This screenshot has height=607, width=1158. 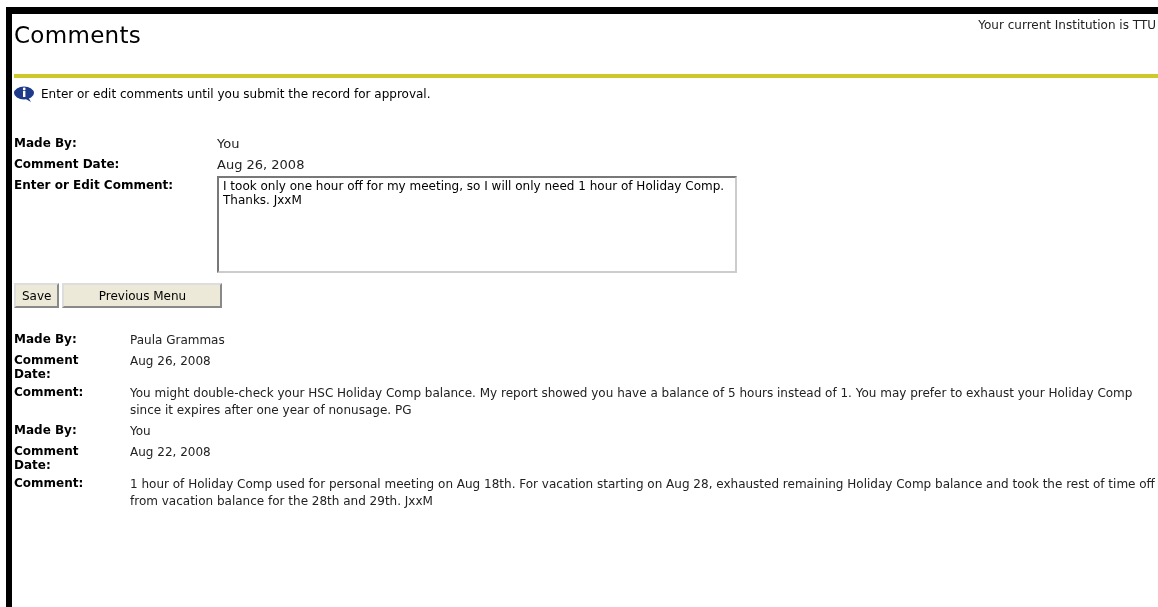 What do you see at coordinates (37, 295) in the screenshot?
I see `save-button: Save` at bounding box center [37, 295].